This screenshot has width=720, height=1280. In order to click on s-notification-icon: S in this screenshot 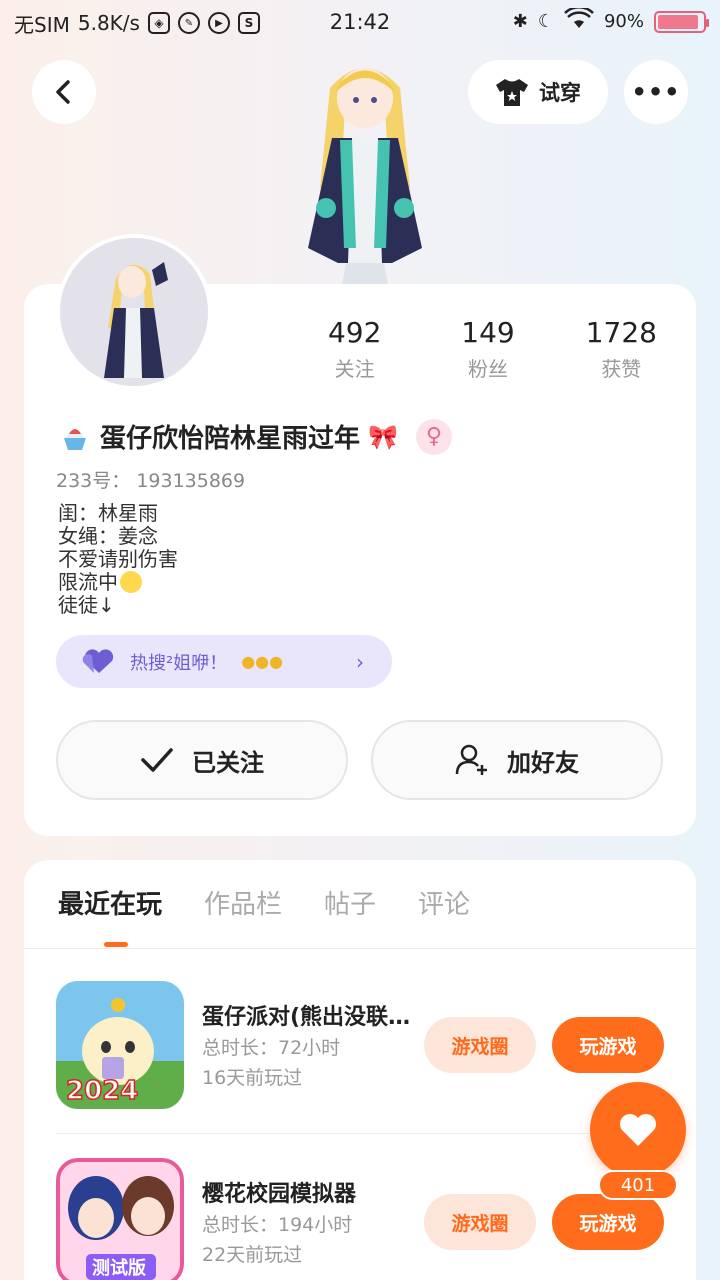, I will do `click(248, 23)`.